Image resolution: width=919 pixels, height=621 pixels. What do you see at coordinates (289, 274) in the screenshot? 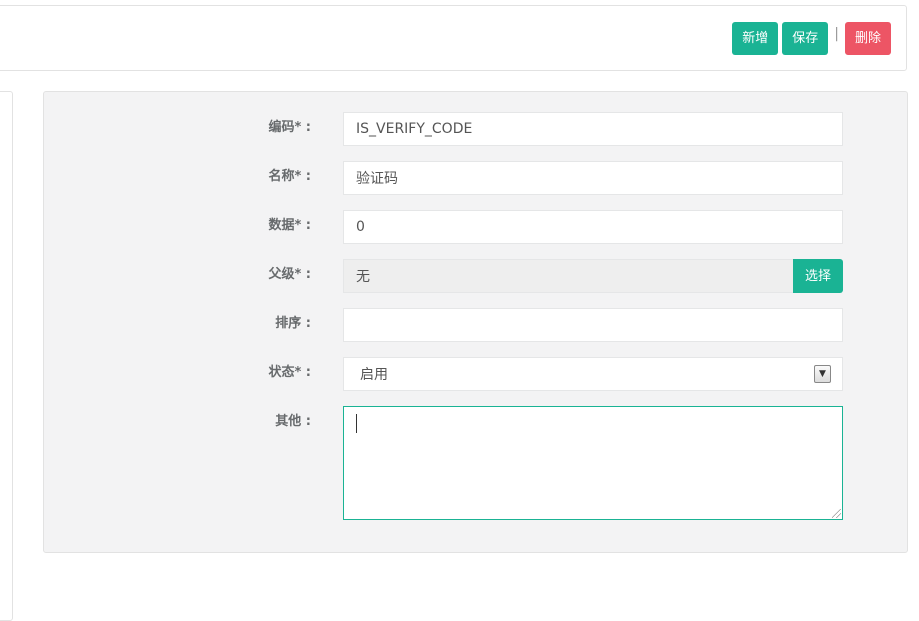
I see `parent-label: 父级* :` at bounding box center [289, 274].